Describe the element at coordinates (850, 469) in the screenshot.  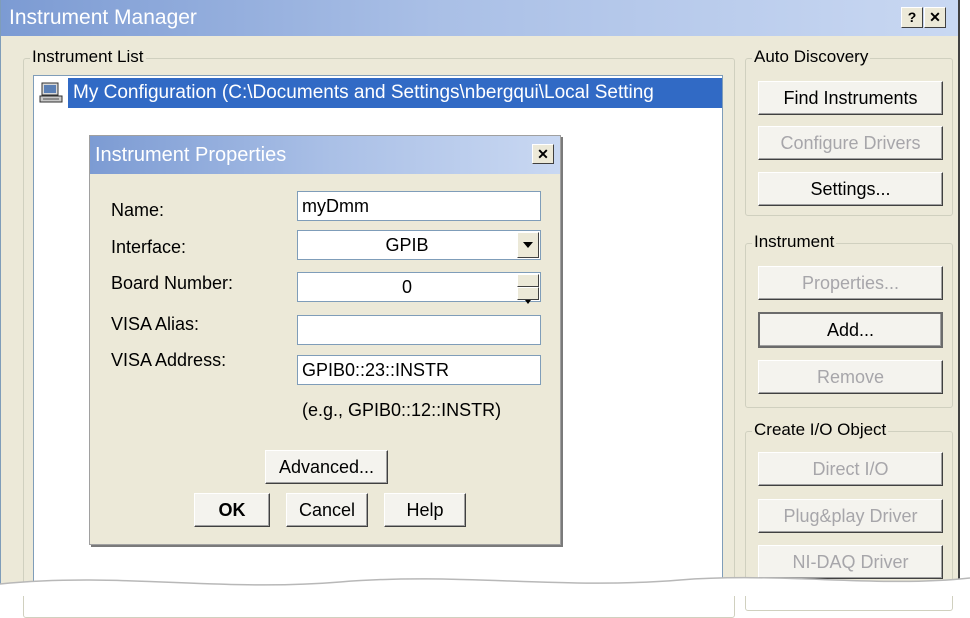
I see `direct-io-button: Direct I/O` at that location.